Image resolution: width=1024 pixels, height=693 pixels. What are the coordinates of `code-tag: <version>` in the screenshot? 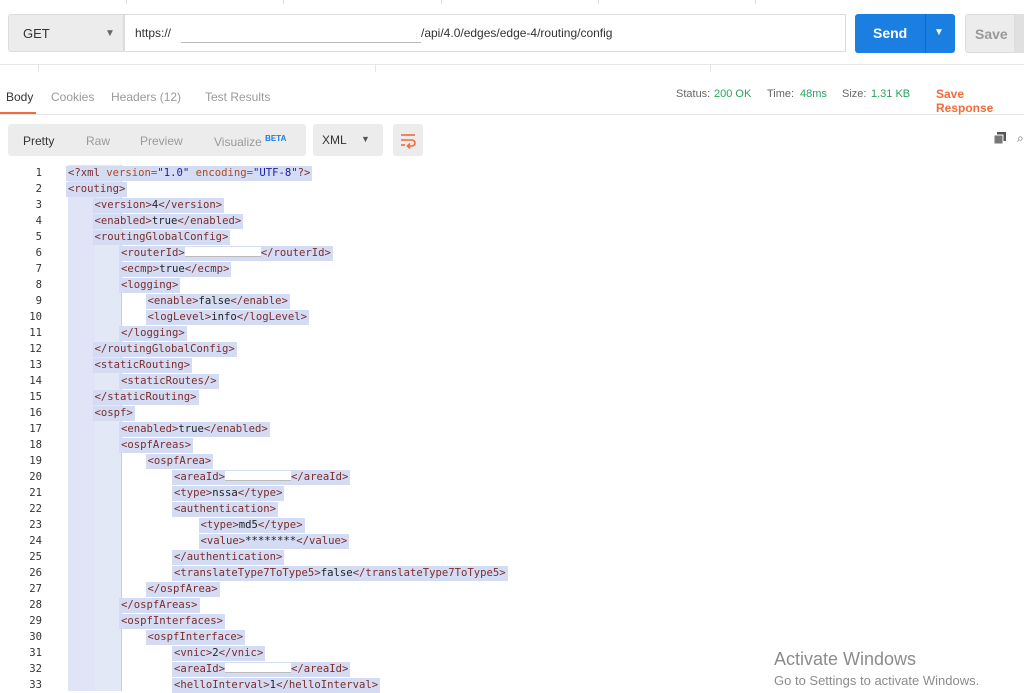 It's located at (123, 205).